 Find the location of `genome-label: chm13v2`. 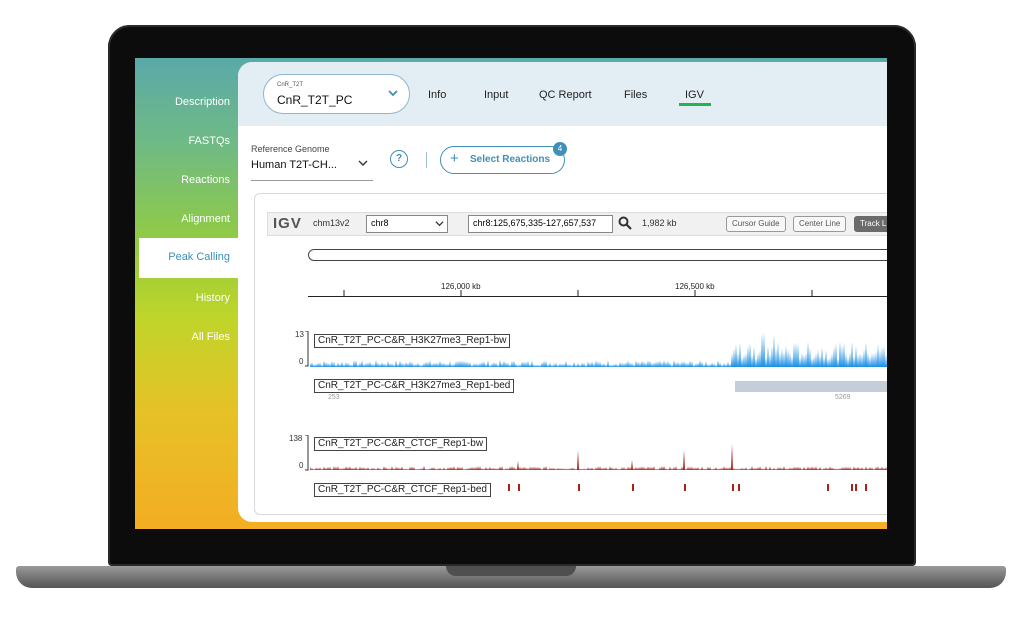

genome-label: chm13v2 is located at coordinates (331, 223).